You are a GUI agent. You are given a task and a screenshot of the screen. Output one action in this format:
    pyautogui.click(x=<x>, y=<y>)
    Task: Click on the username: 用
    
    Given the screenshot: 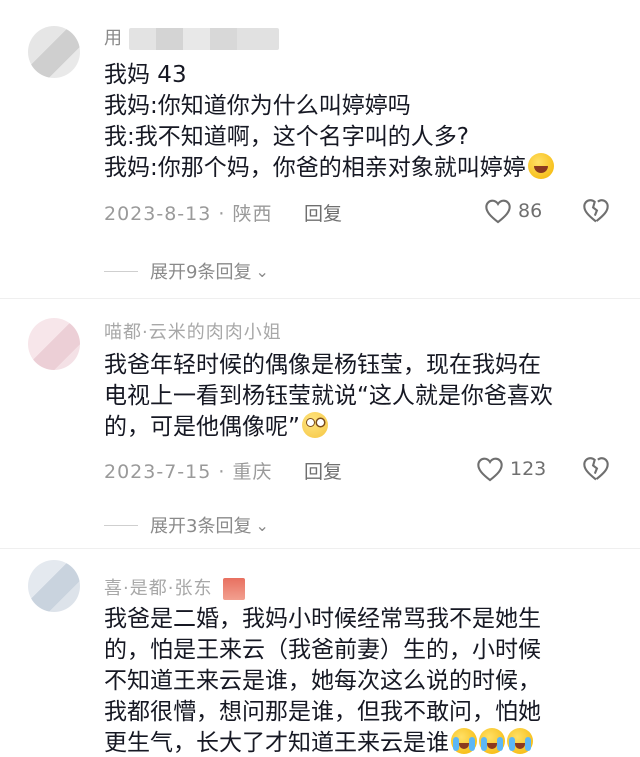 What is the action you would take?
    pyautogui.click(x=191, y=37)
    